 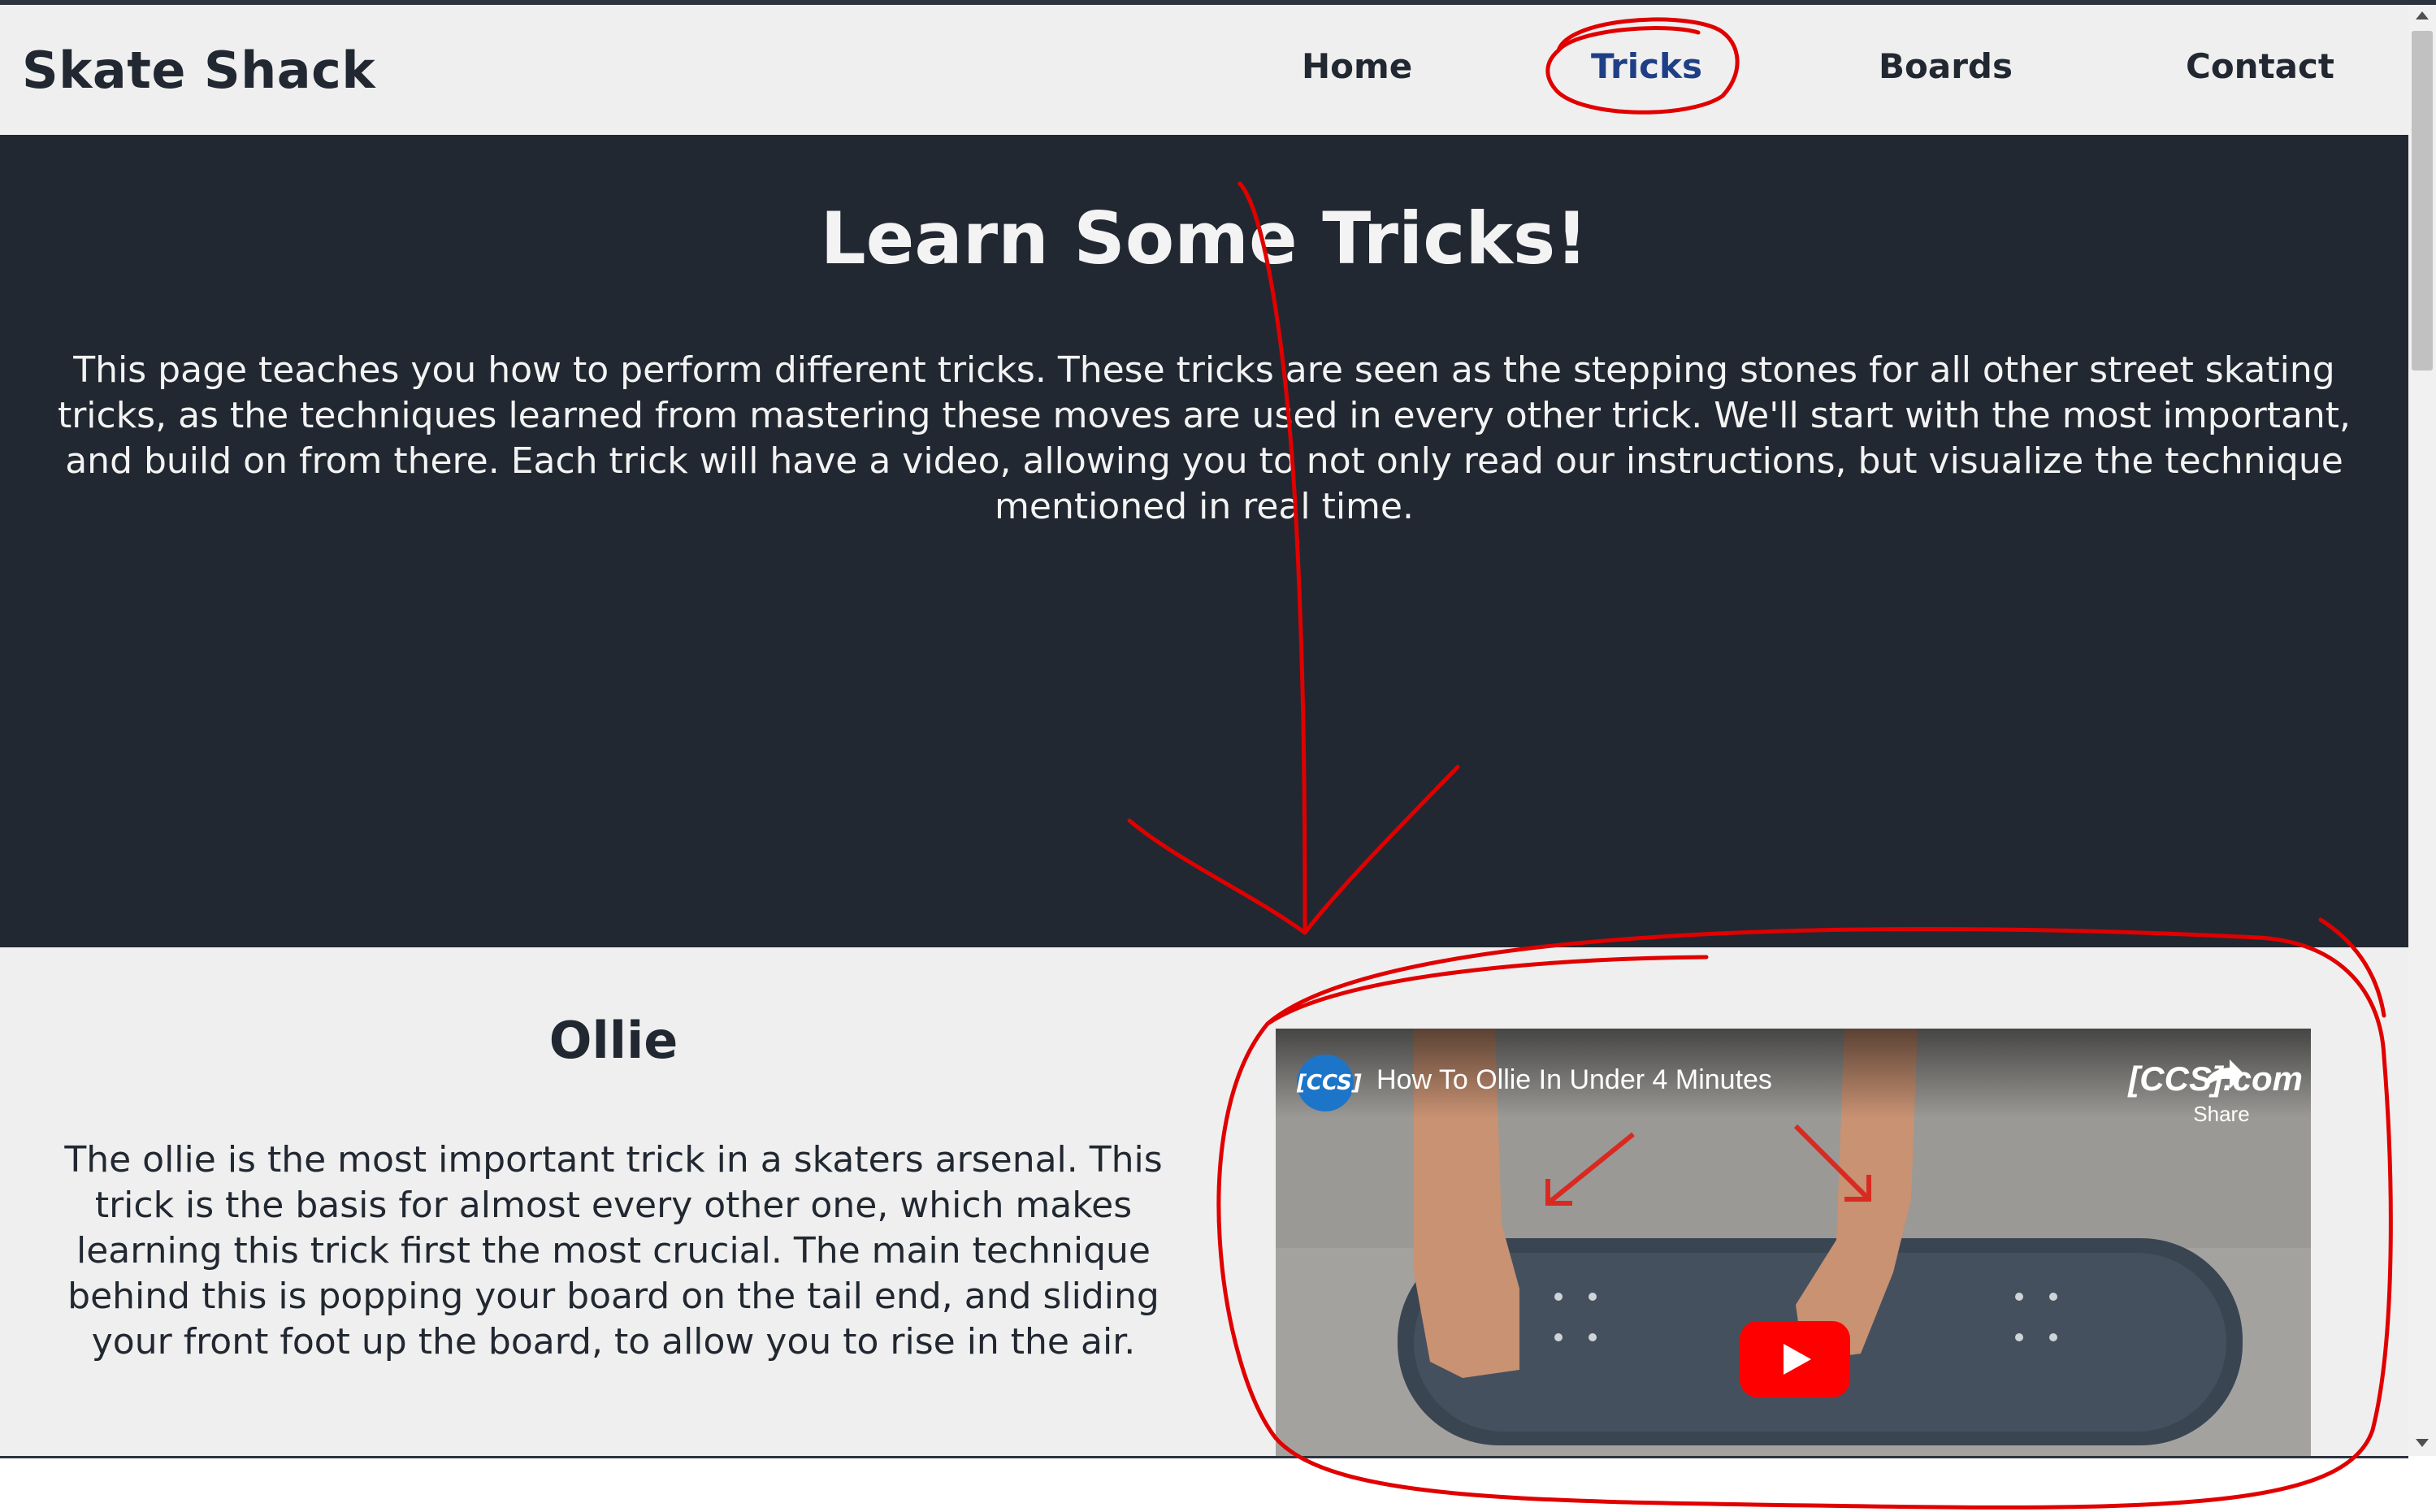 I want to click on video-title: How To Ollie In Under 4 Minutes, so click(x=1574, y=1080).